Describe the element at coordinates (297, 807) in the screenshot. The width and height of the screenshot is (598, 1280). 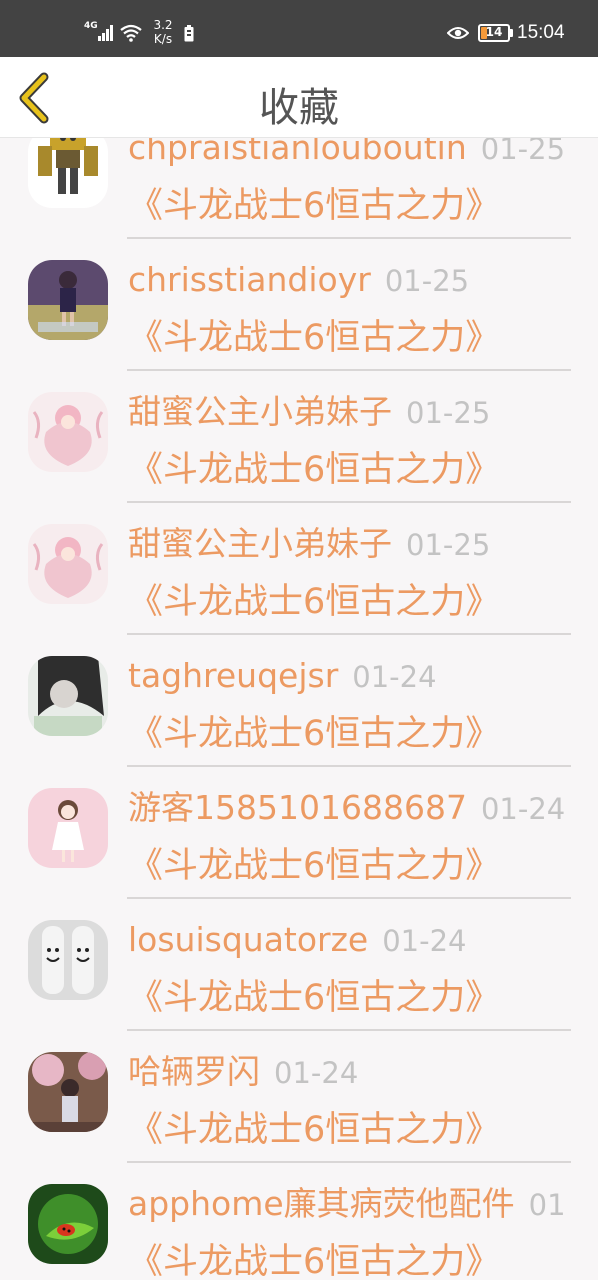
I see `item-username: 游客1585101688687` at that location.